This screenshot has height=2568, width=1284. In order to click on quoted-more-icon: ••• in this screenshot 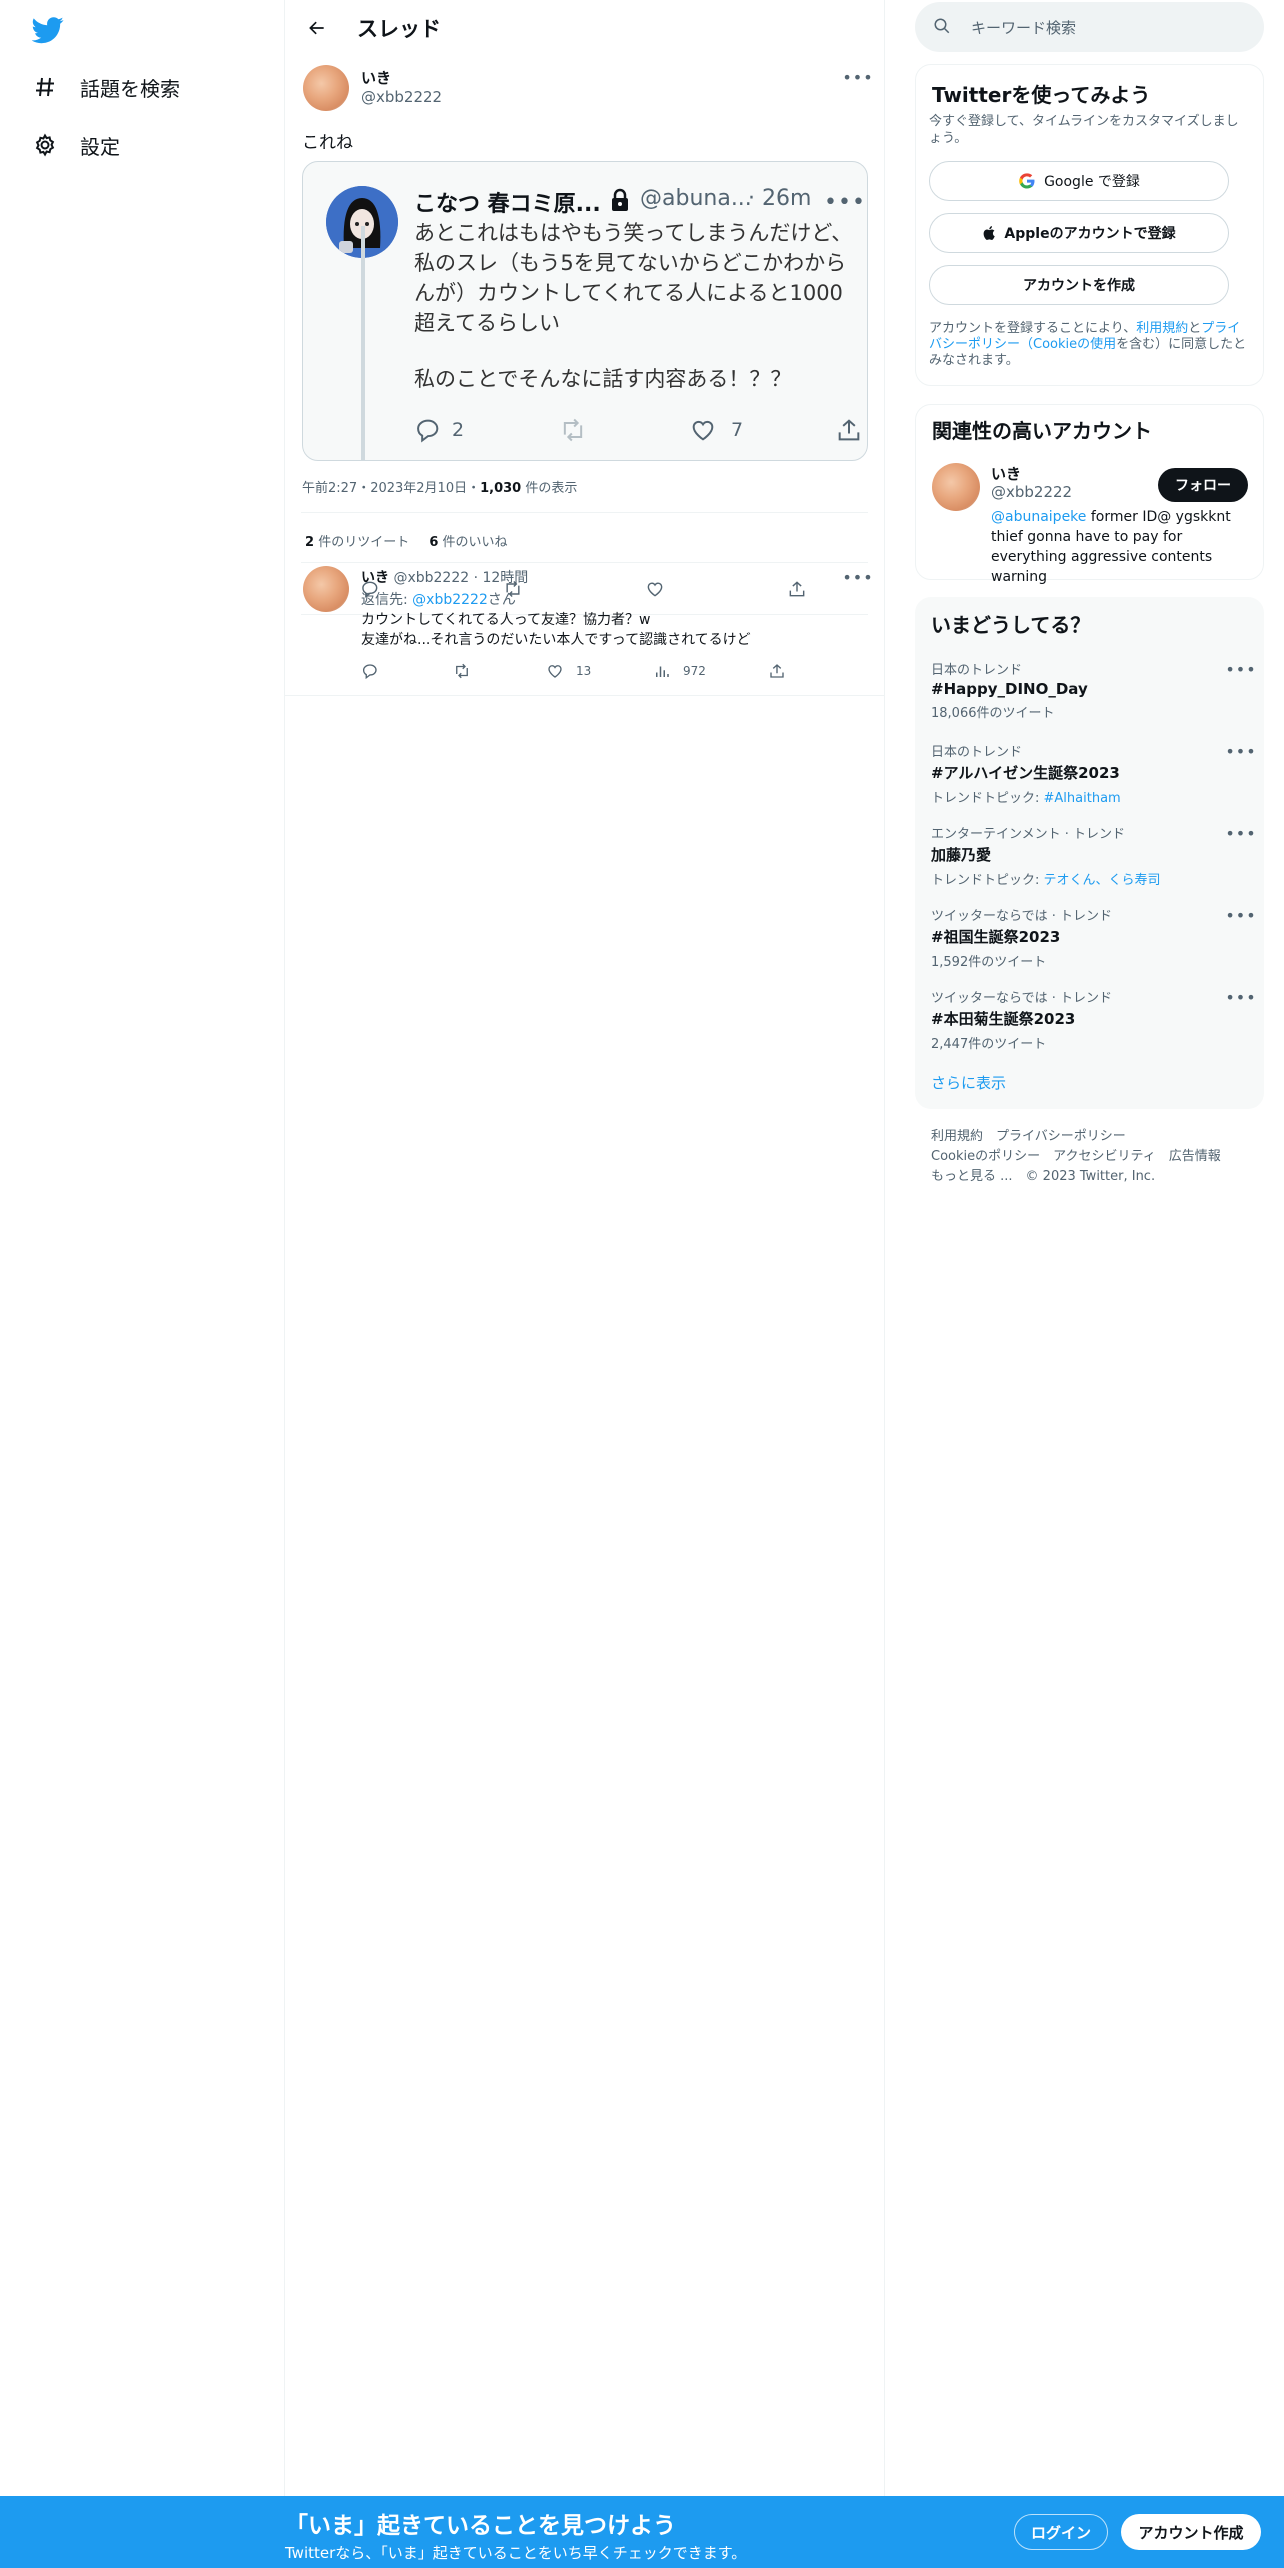, I will do `click(844, 202)`.